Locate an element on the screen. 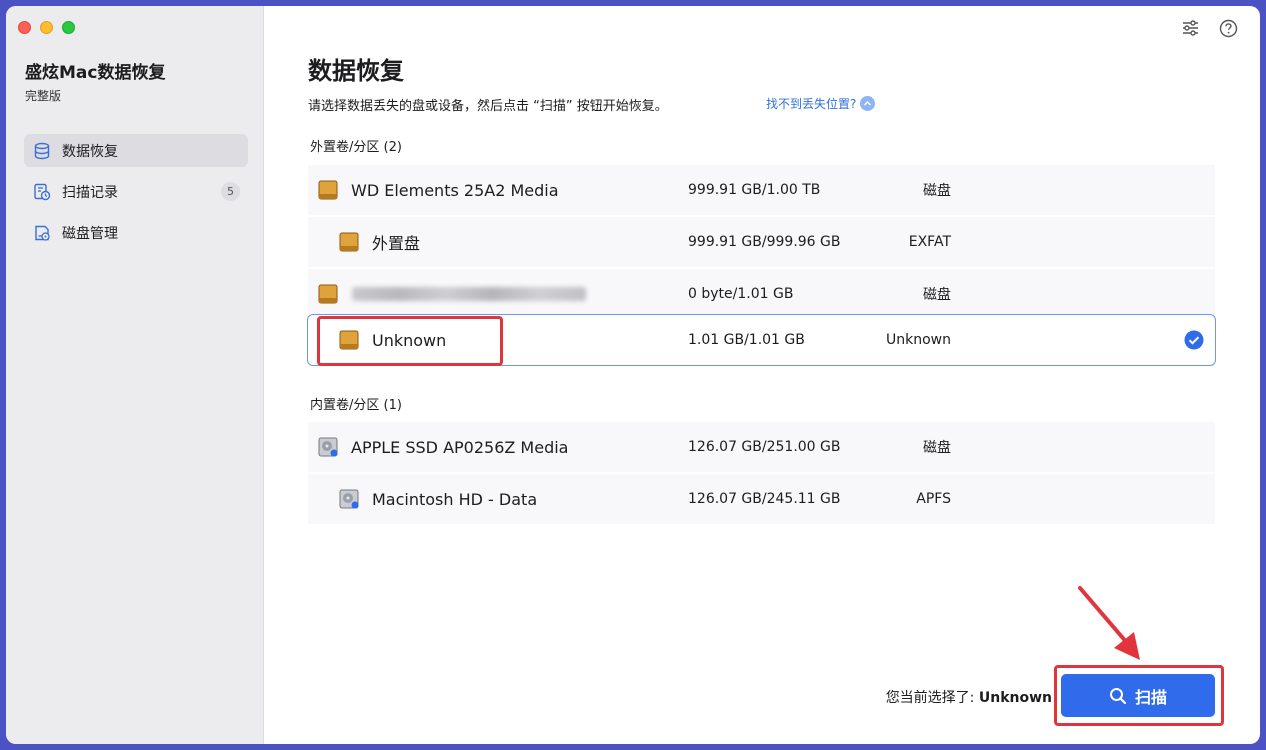 The height and width of the screenshot is (750, 1266). cannot-find-location-link: 找不到丢失位置? is located at coordinates (821, 103).